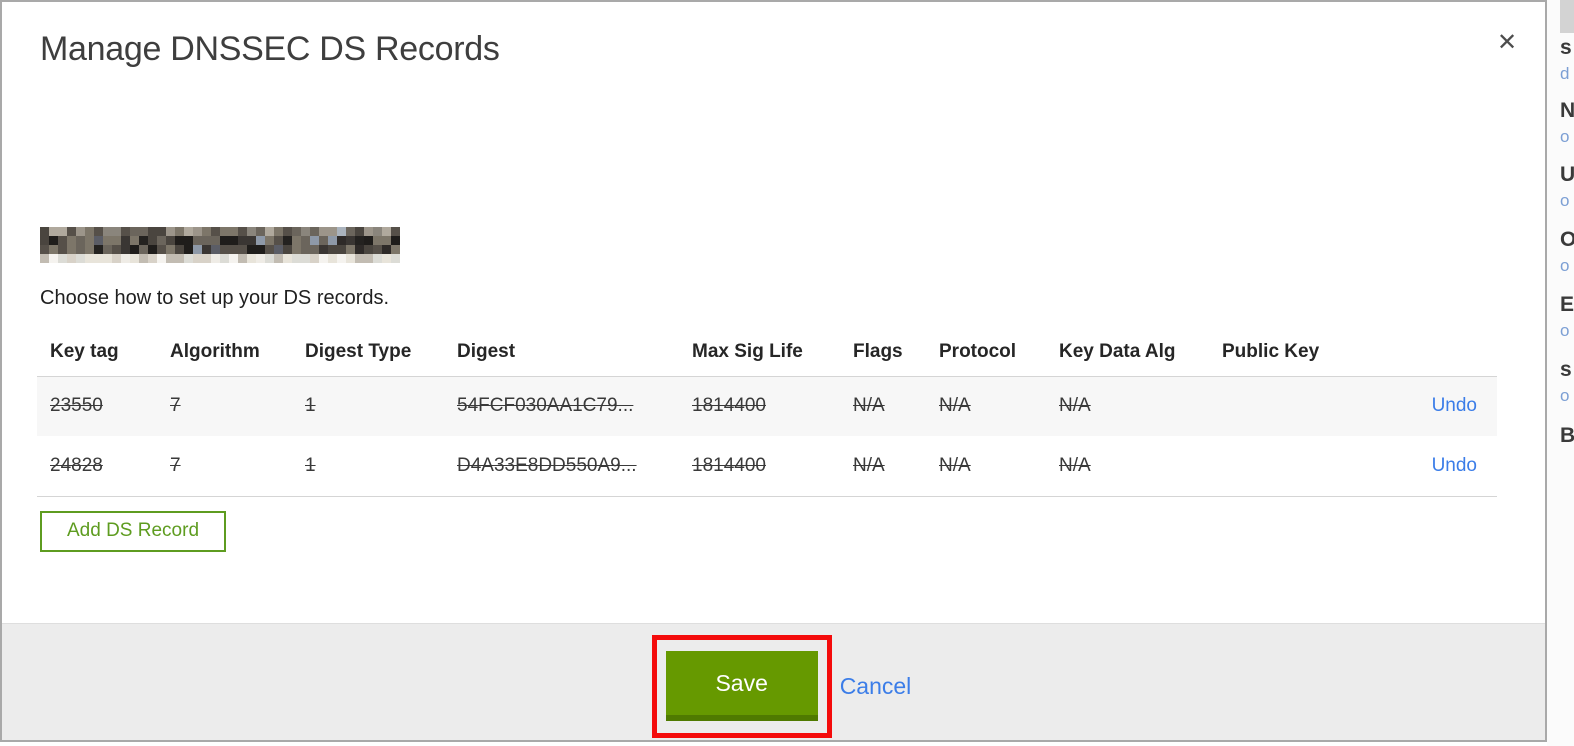  I want to click on table-cell-actions: Undo, so click(1433, 406).